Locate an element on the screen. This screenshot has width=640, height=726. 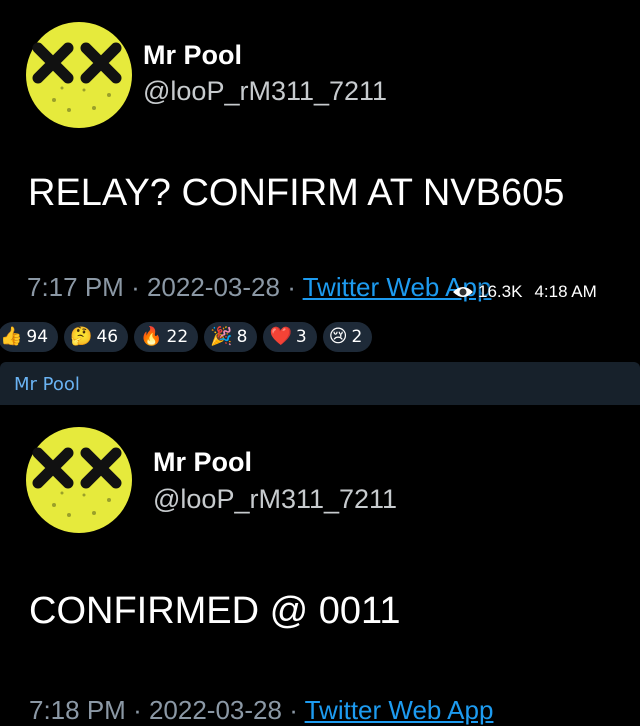
message-info-overlay: 16.3K 4:18 AM is located at coordinates (524, 292).